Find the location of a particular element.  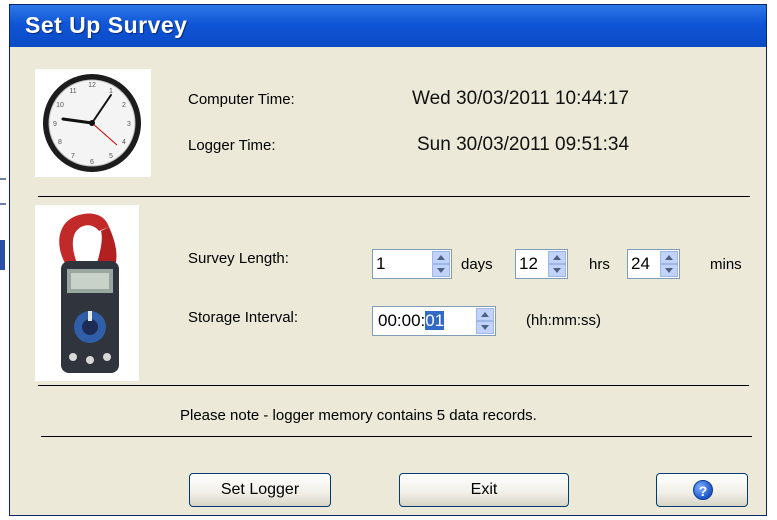

days-down-arrow-icon is located at coordinates (441, 270).